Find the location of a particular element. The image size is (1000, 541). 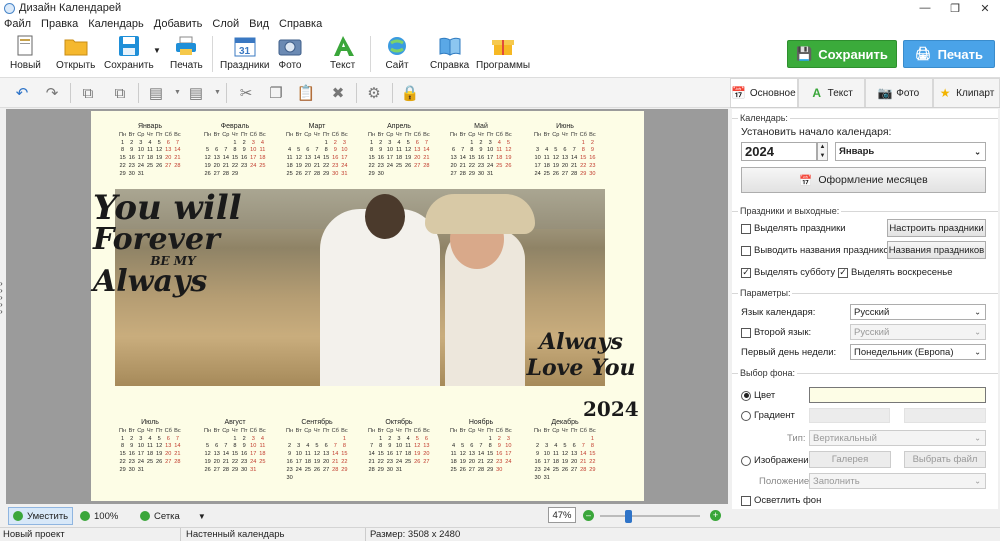

day-cell: 12 is located at coordinates (417, 447).